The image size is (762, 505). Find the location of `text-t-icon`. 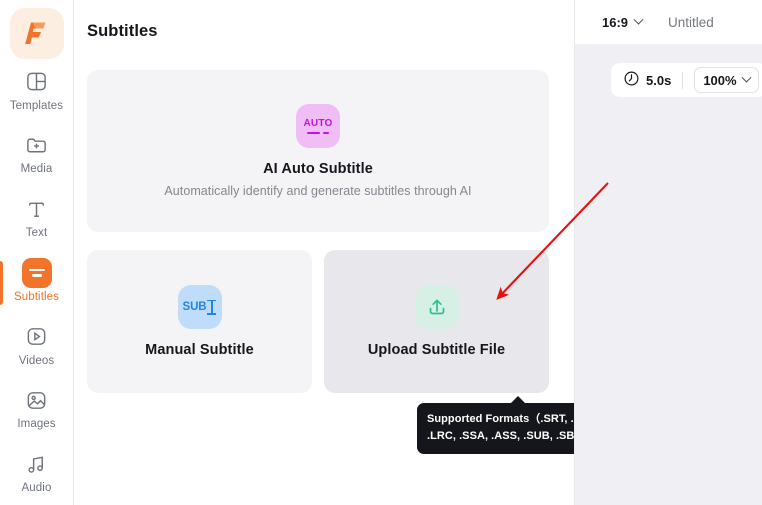

text-t-icon is located at coordinates (36, 209).